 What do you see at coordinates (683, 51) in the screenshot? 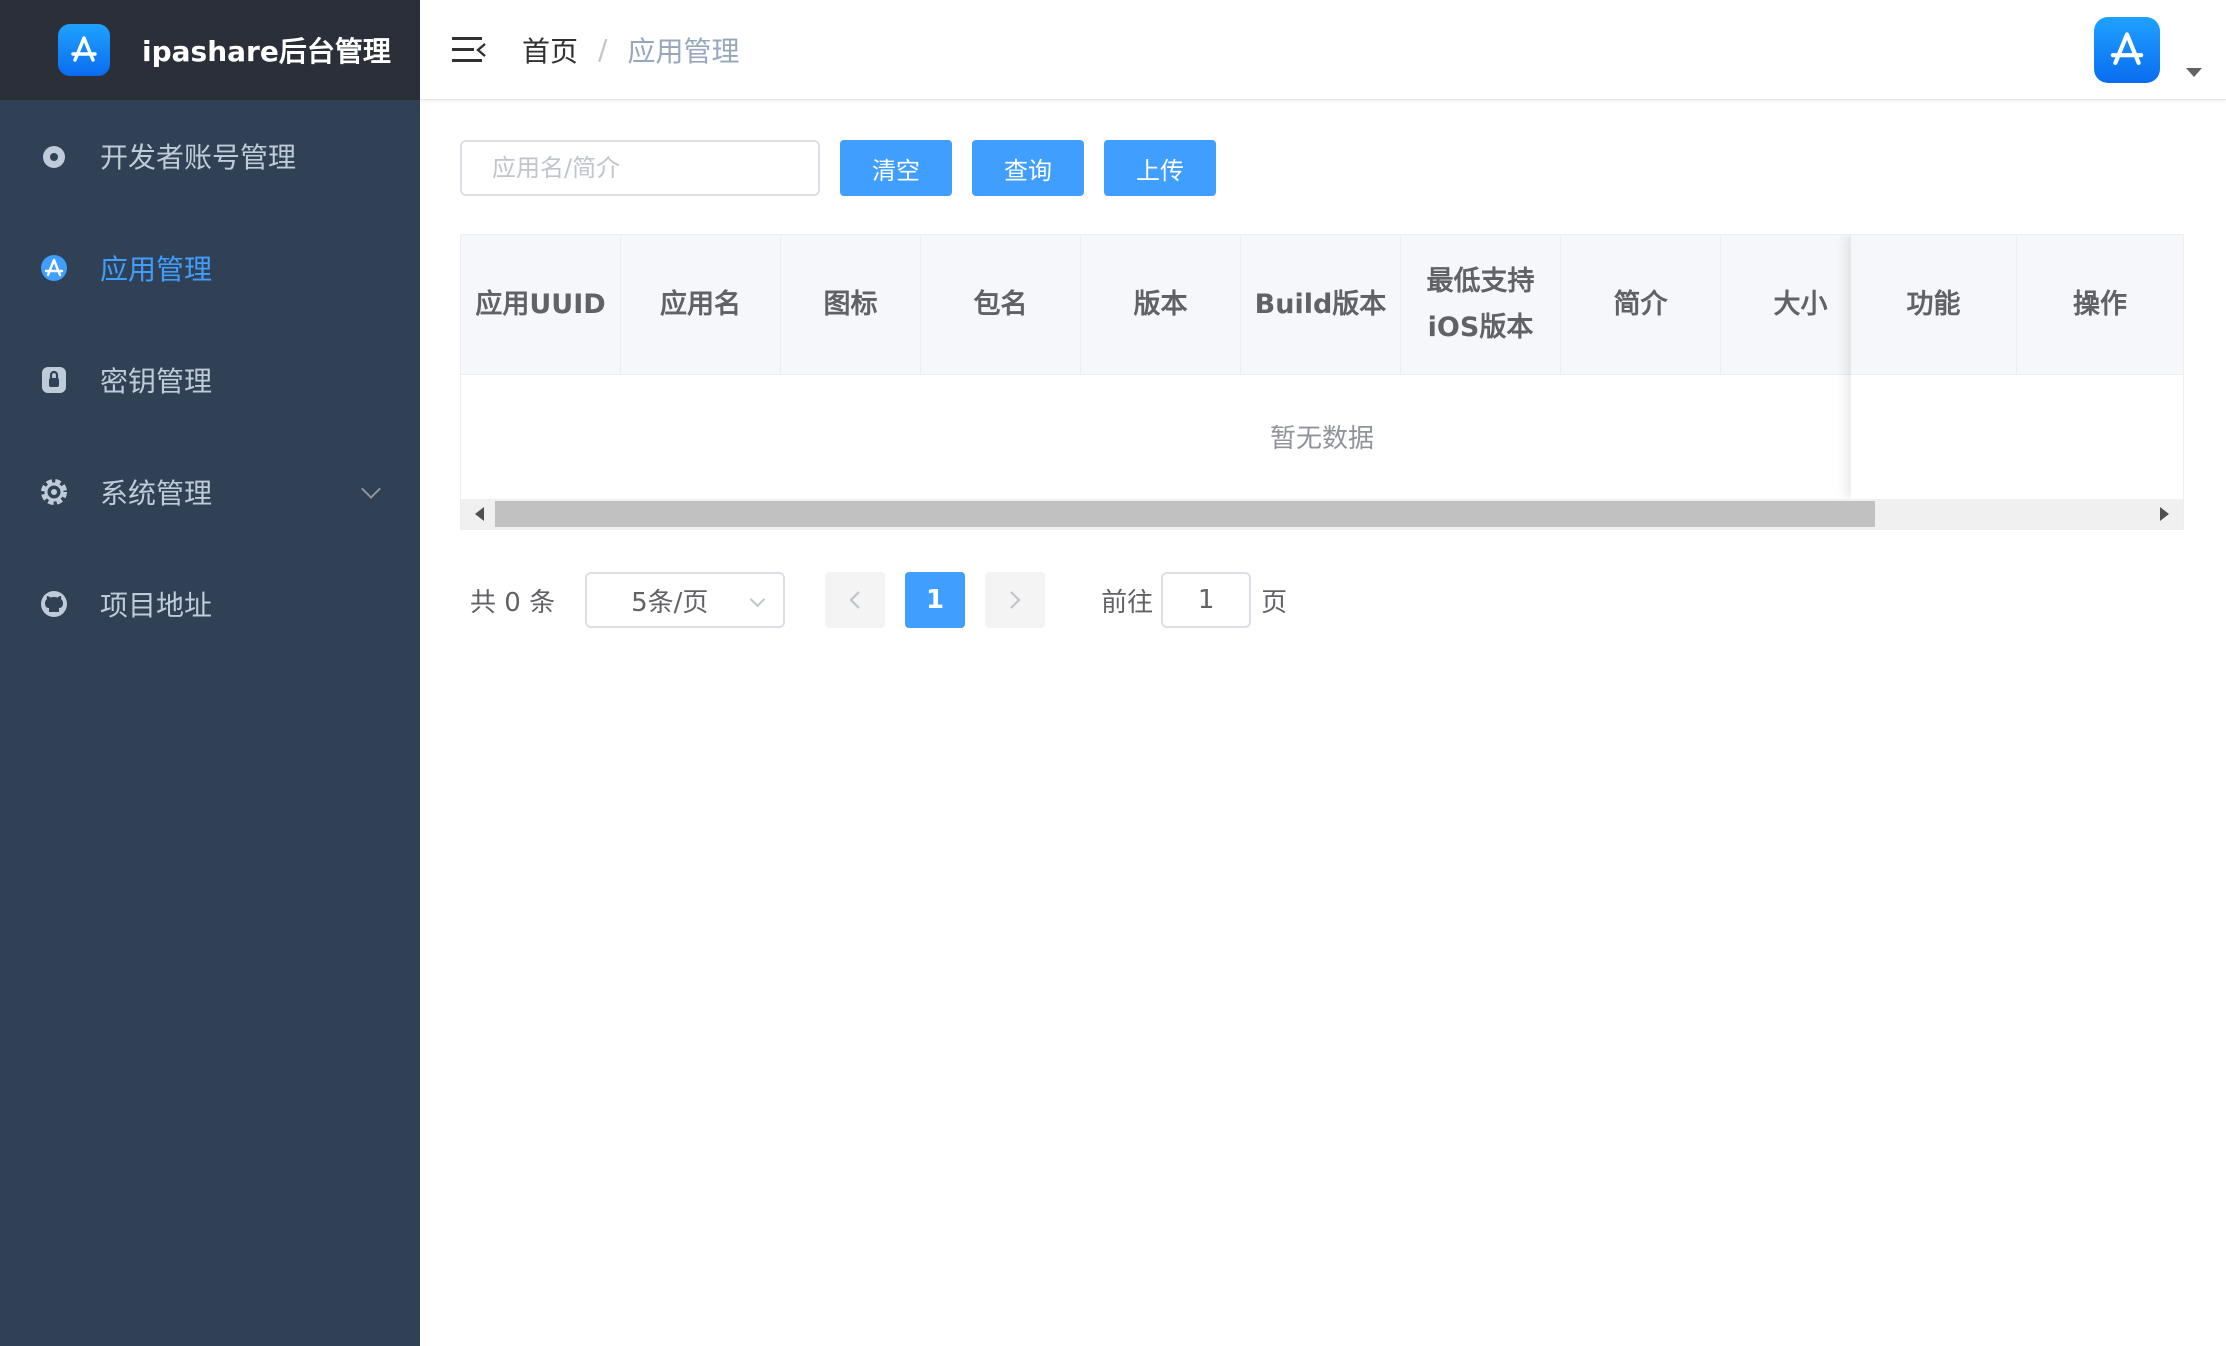
I see `breadcrumb-current: 应用管理` at bounding box center [683, 51].